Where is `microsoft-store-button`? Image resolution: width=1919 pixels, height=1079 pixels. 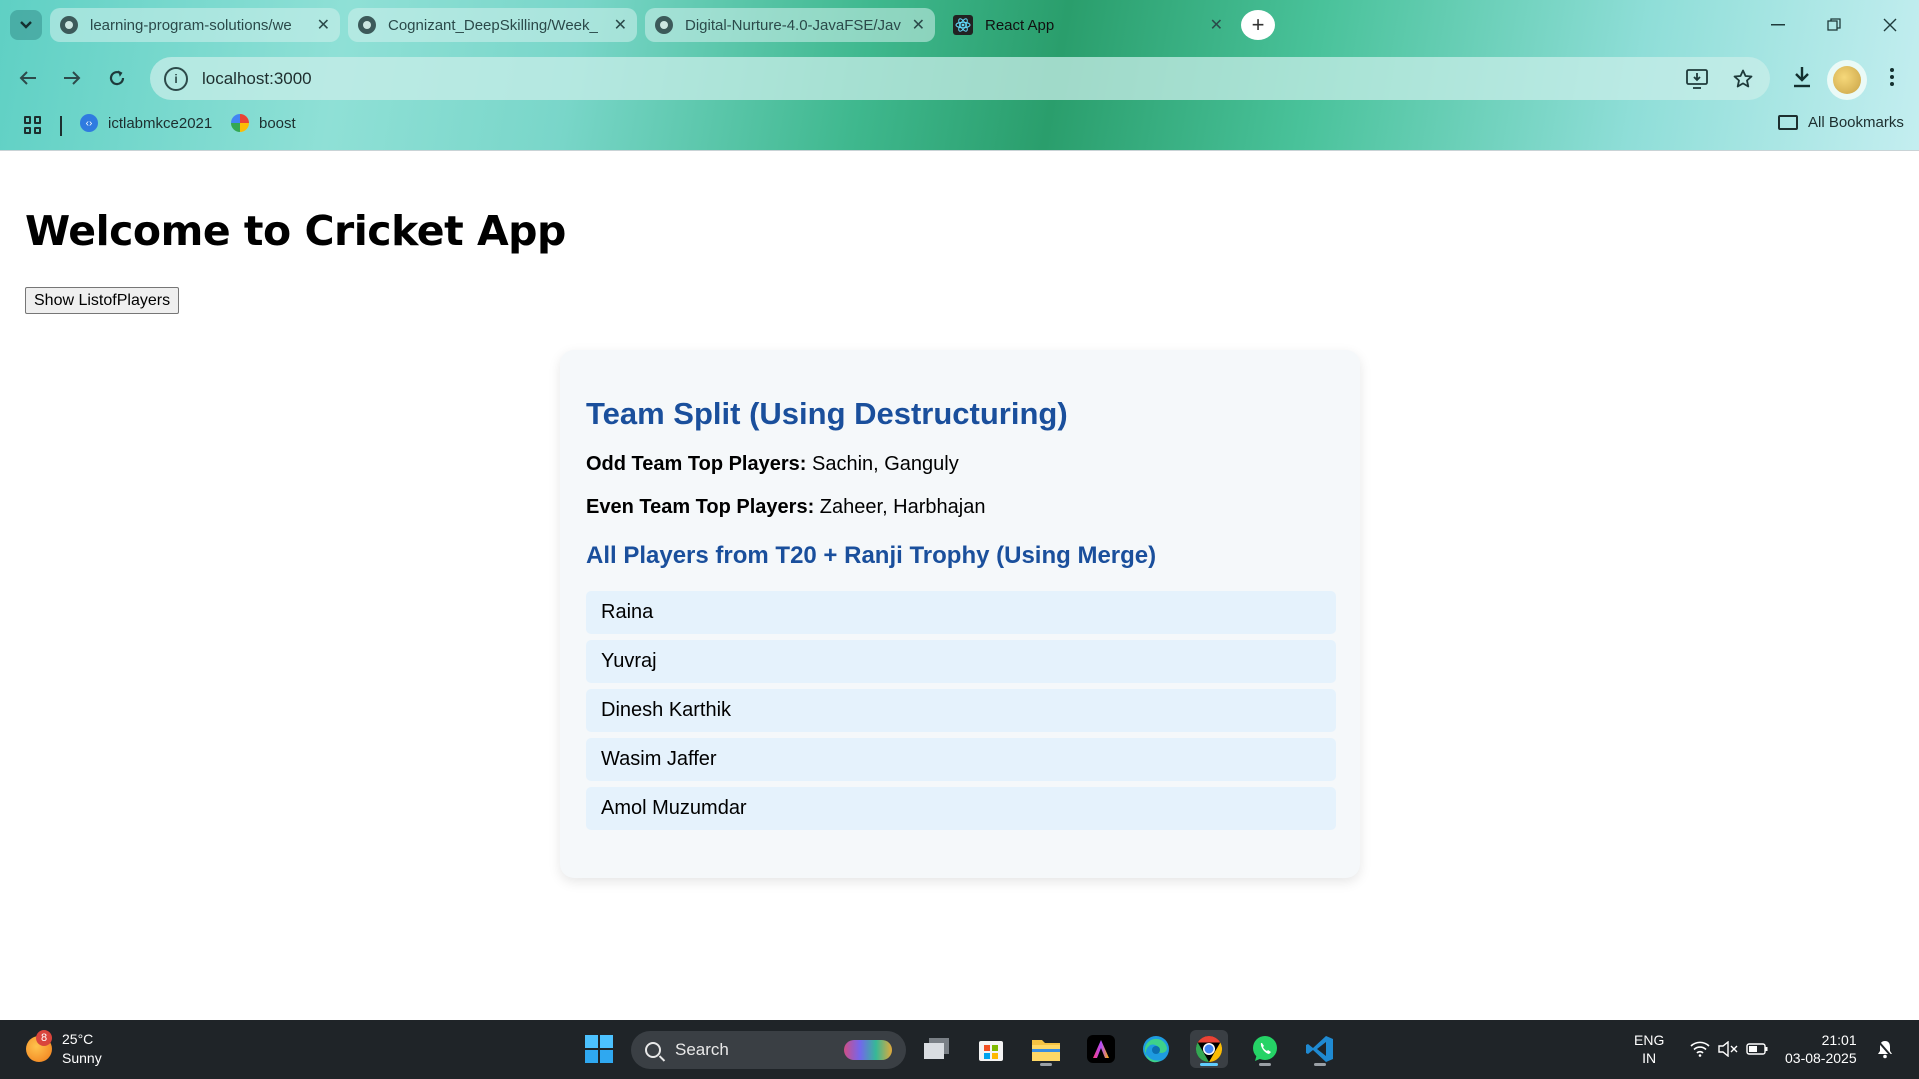 microsoft-store-button is located at coordinates (991, 1049).